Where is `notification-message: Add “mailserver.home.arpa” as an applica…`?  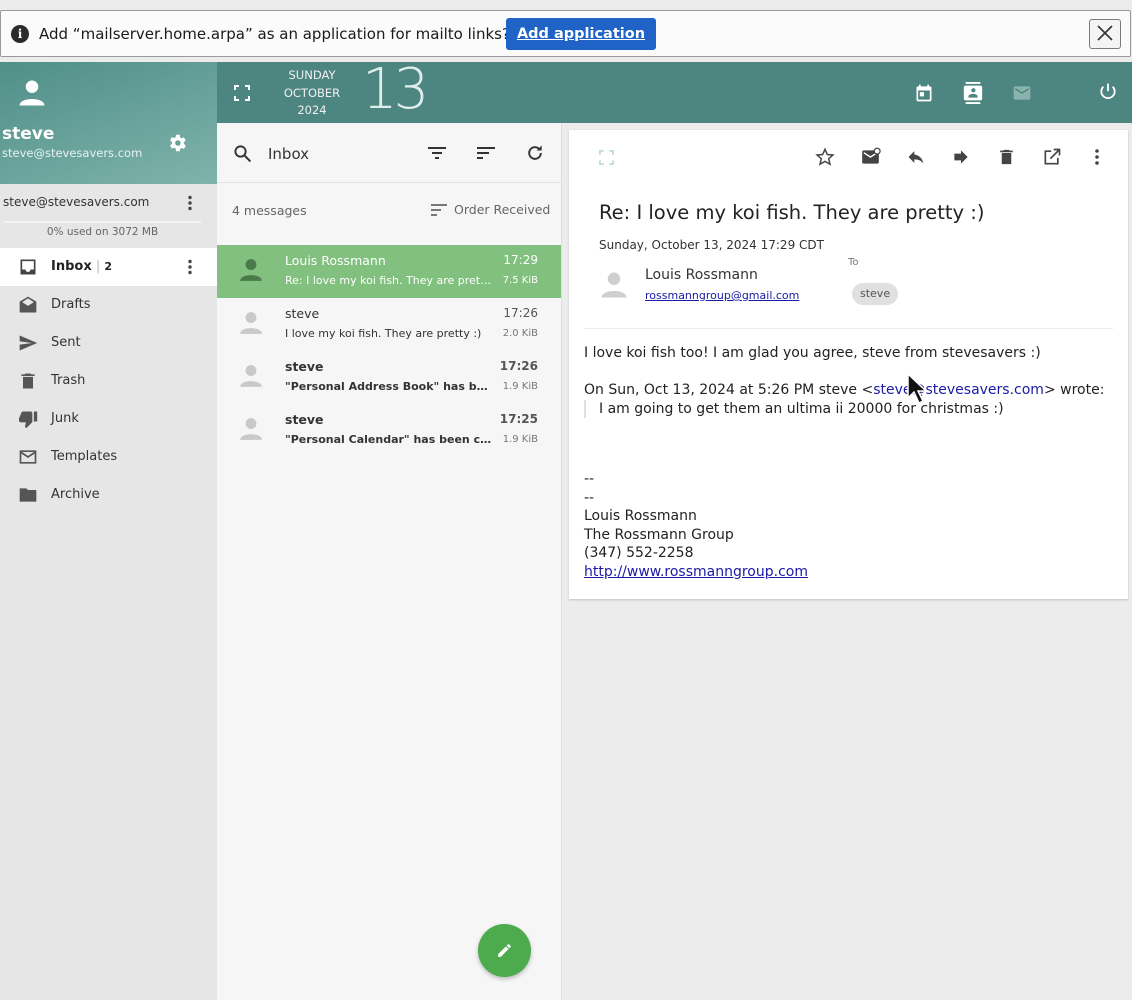 notification-message: Add “mailserver.home.arpa” as an applica… is located at coordinates (274, 34).